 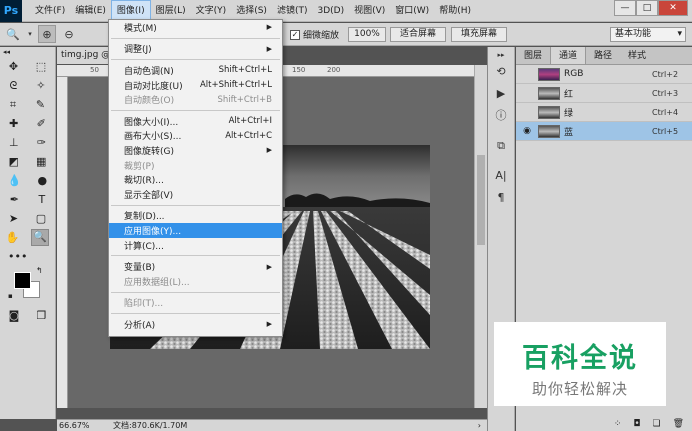 What do you see at coordinates (367, 34) in the screenshot?
I see `zoom-100-button: 100%` at bounding box center [367, 34].